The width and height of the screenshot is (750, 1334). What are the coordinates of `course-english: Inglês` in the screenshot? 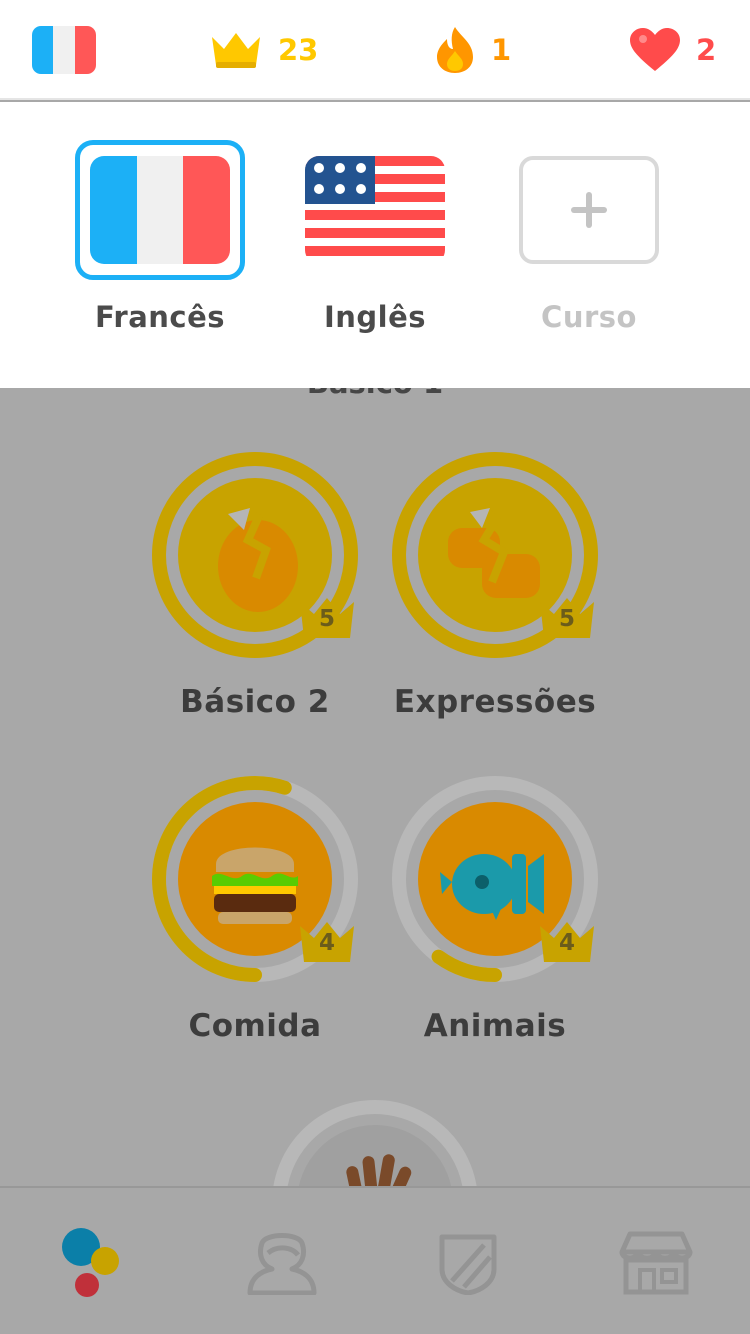 It's located at (375, 237).